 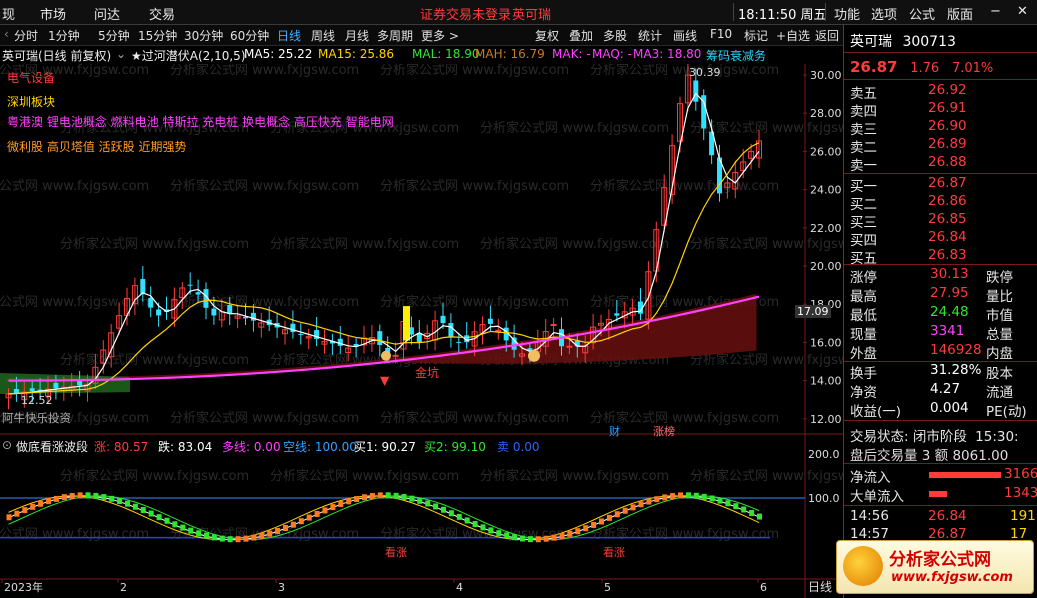 I want to click on period-weekly: 周线, so click(x=323, y=35).